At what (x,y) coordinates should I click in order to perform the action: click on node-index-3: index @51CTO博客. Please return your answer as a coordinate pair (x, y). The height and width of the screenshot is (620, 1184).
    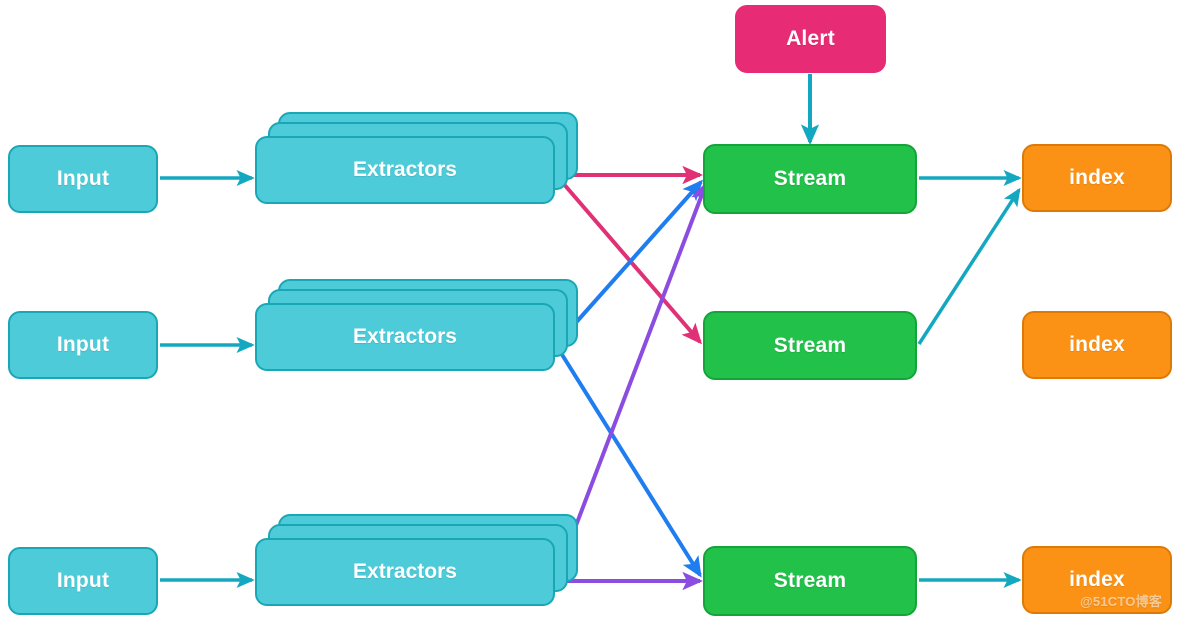
    Looking at the image, I should click on (1097, 580).